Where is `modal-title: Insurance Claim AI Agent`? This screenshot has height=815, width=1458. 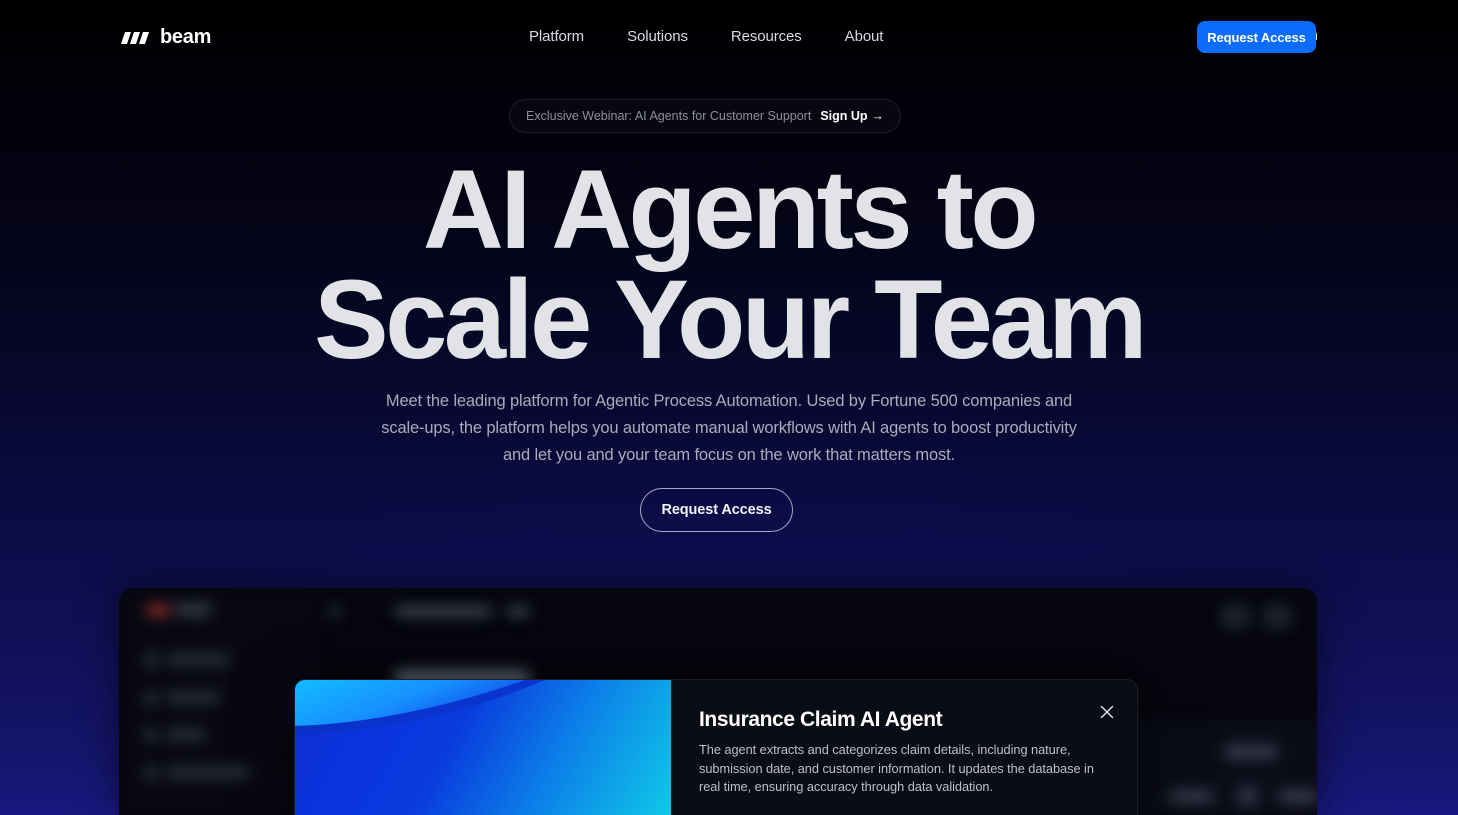
modal-title: Insurance Claim AI Agent is located at coordinates (821, 719).